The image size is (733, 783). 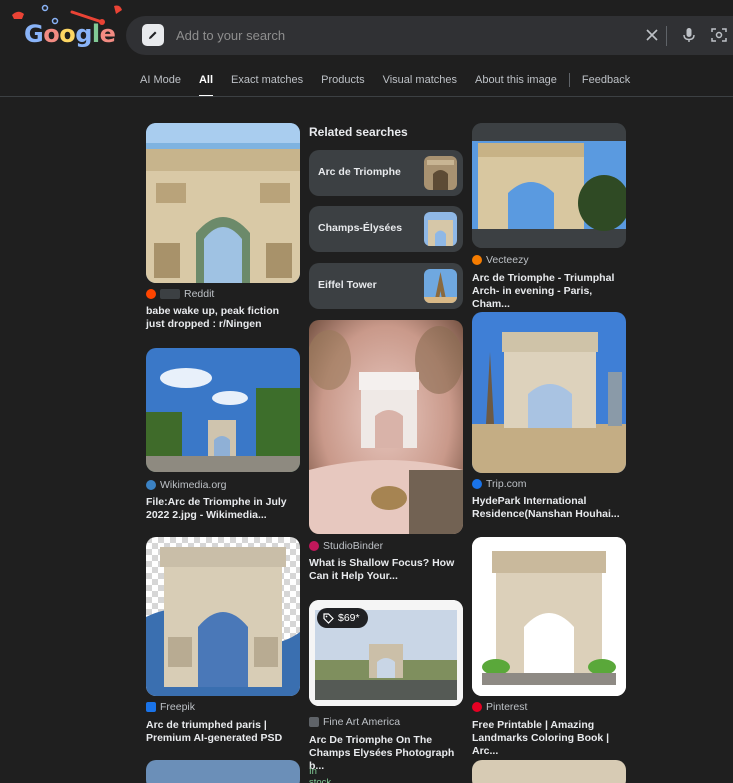 I want to click on vecteezy-favicon-icon, so click(x=477, y=260).